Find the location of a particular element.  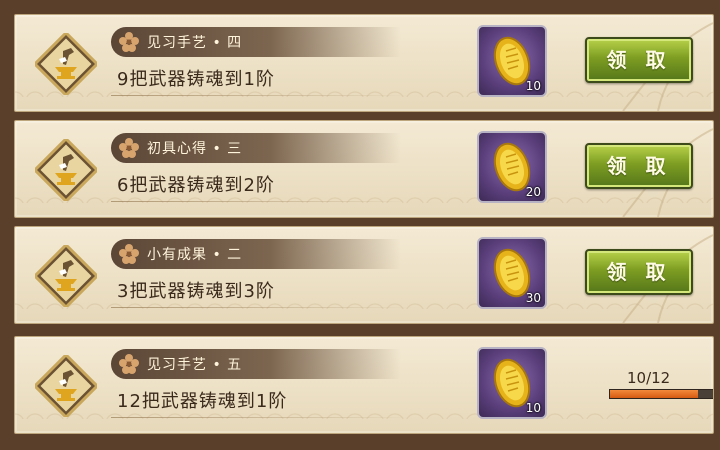

quest-title: 见习手艺 • 五 is located at coordinates (195, 365).